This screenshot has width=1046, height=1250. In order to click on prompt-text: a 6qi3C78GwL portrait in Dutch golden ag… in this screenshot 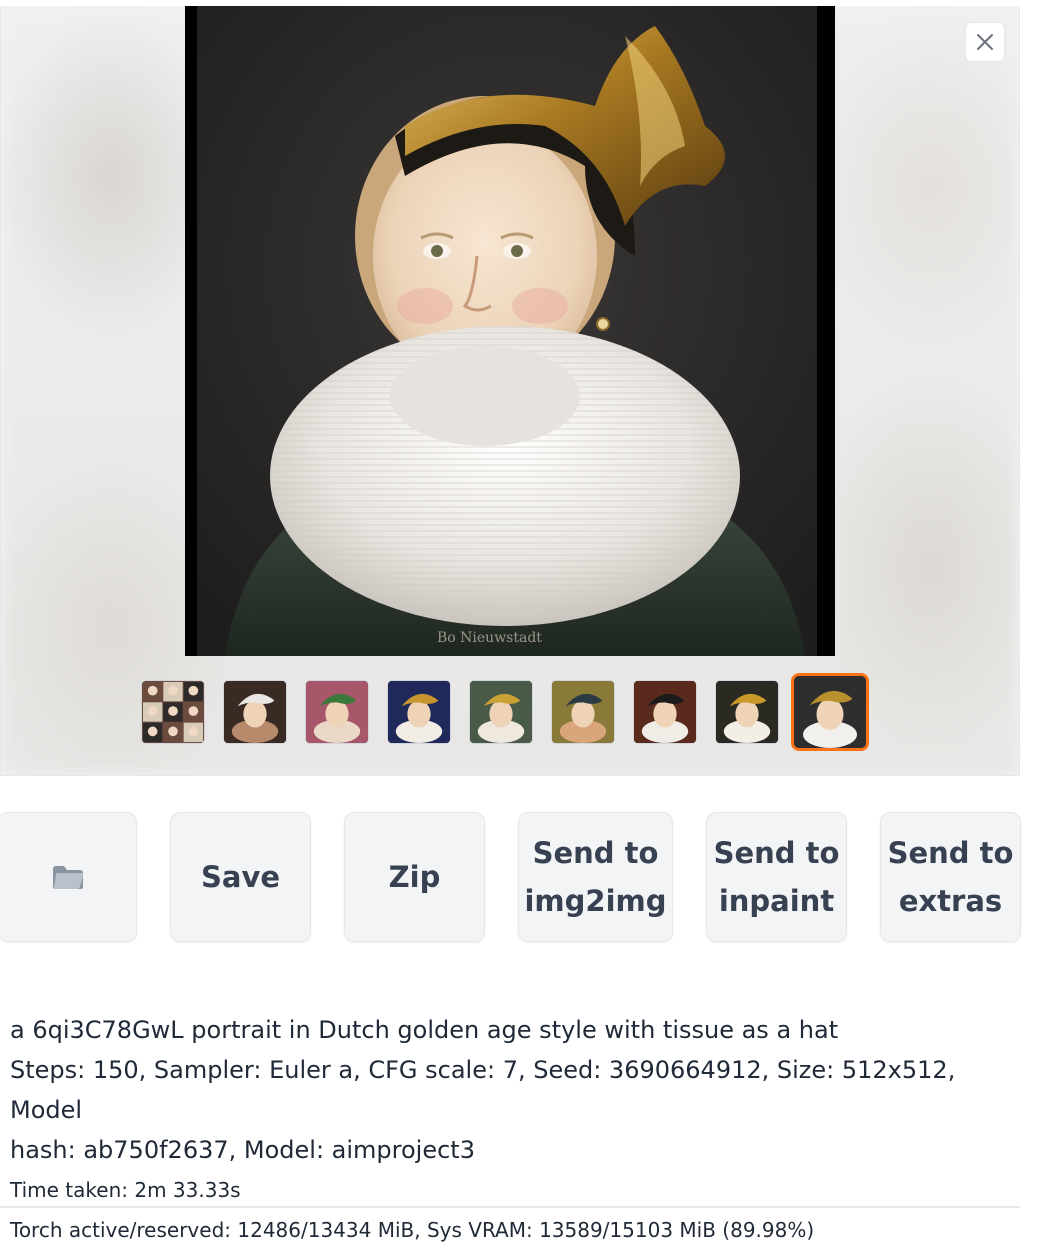, I will do `click(424, 1030)`.